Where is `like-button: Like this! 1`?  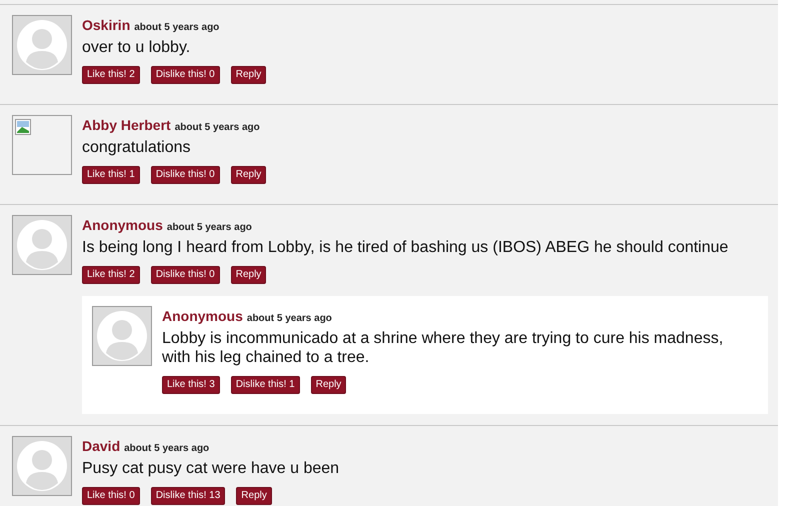
like-button: Like this! 1 is located at coordinates (111, 175).